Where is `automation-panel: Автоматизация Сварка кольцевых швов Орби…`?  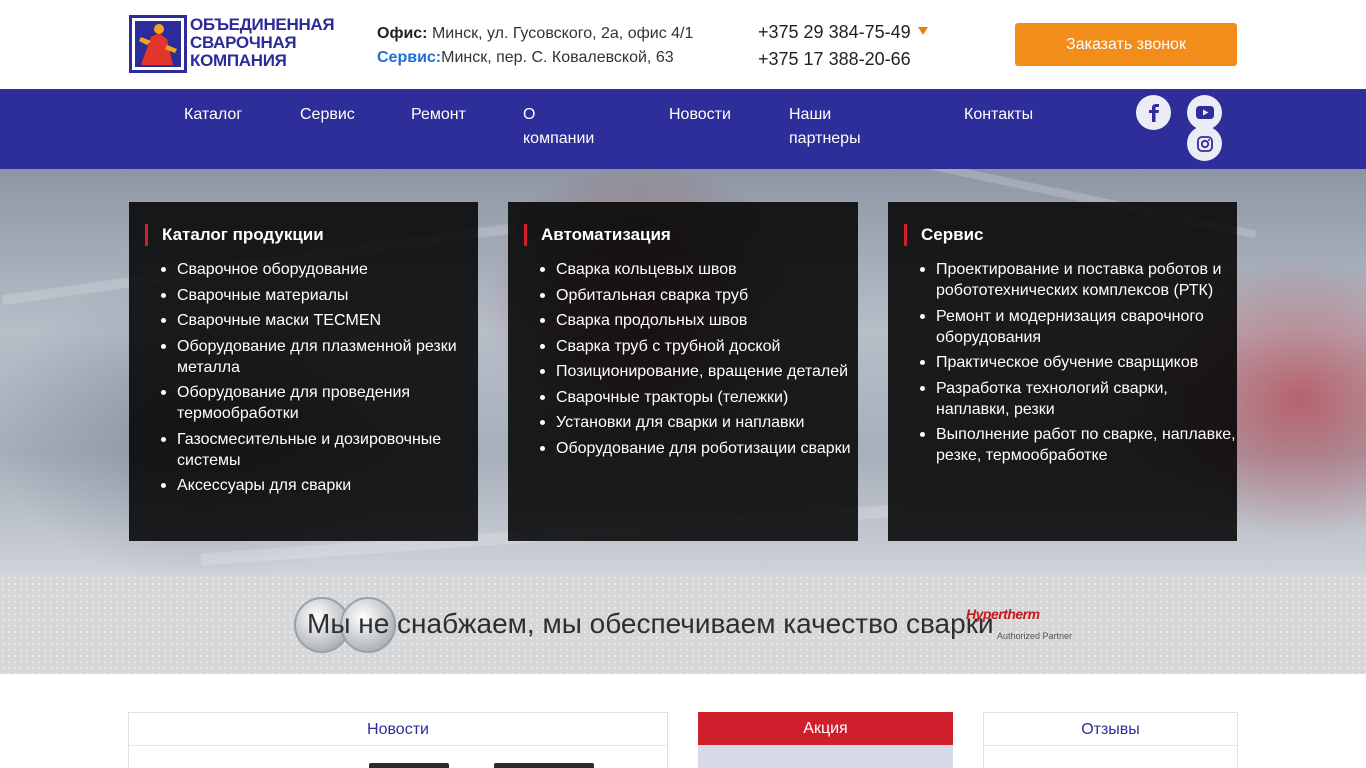 automation-panel: Автоматизация Сварка кольцевых швов Орби… is located at coordinates (683, 371).